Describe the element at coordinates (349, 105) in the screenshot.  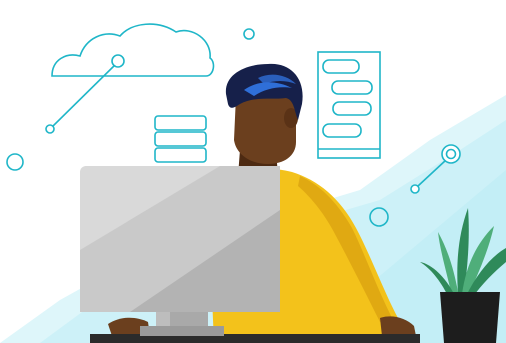
I see `app-screen-icon` at that location.